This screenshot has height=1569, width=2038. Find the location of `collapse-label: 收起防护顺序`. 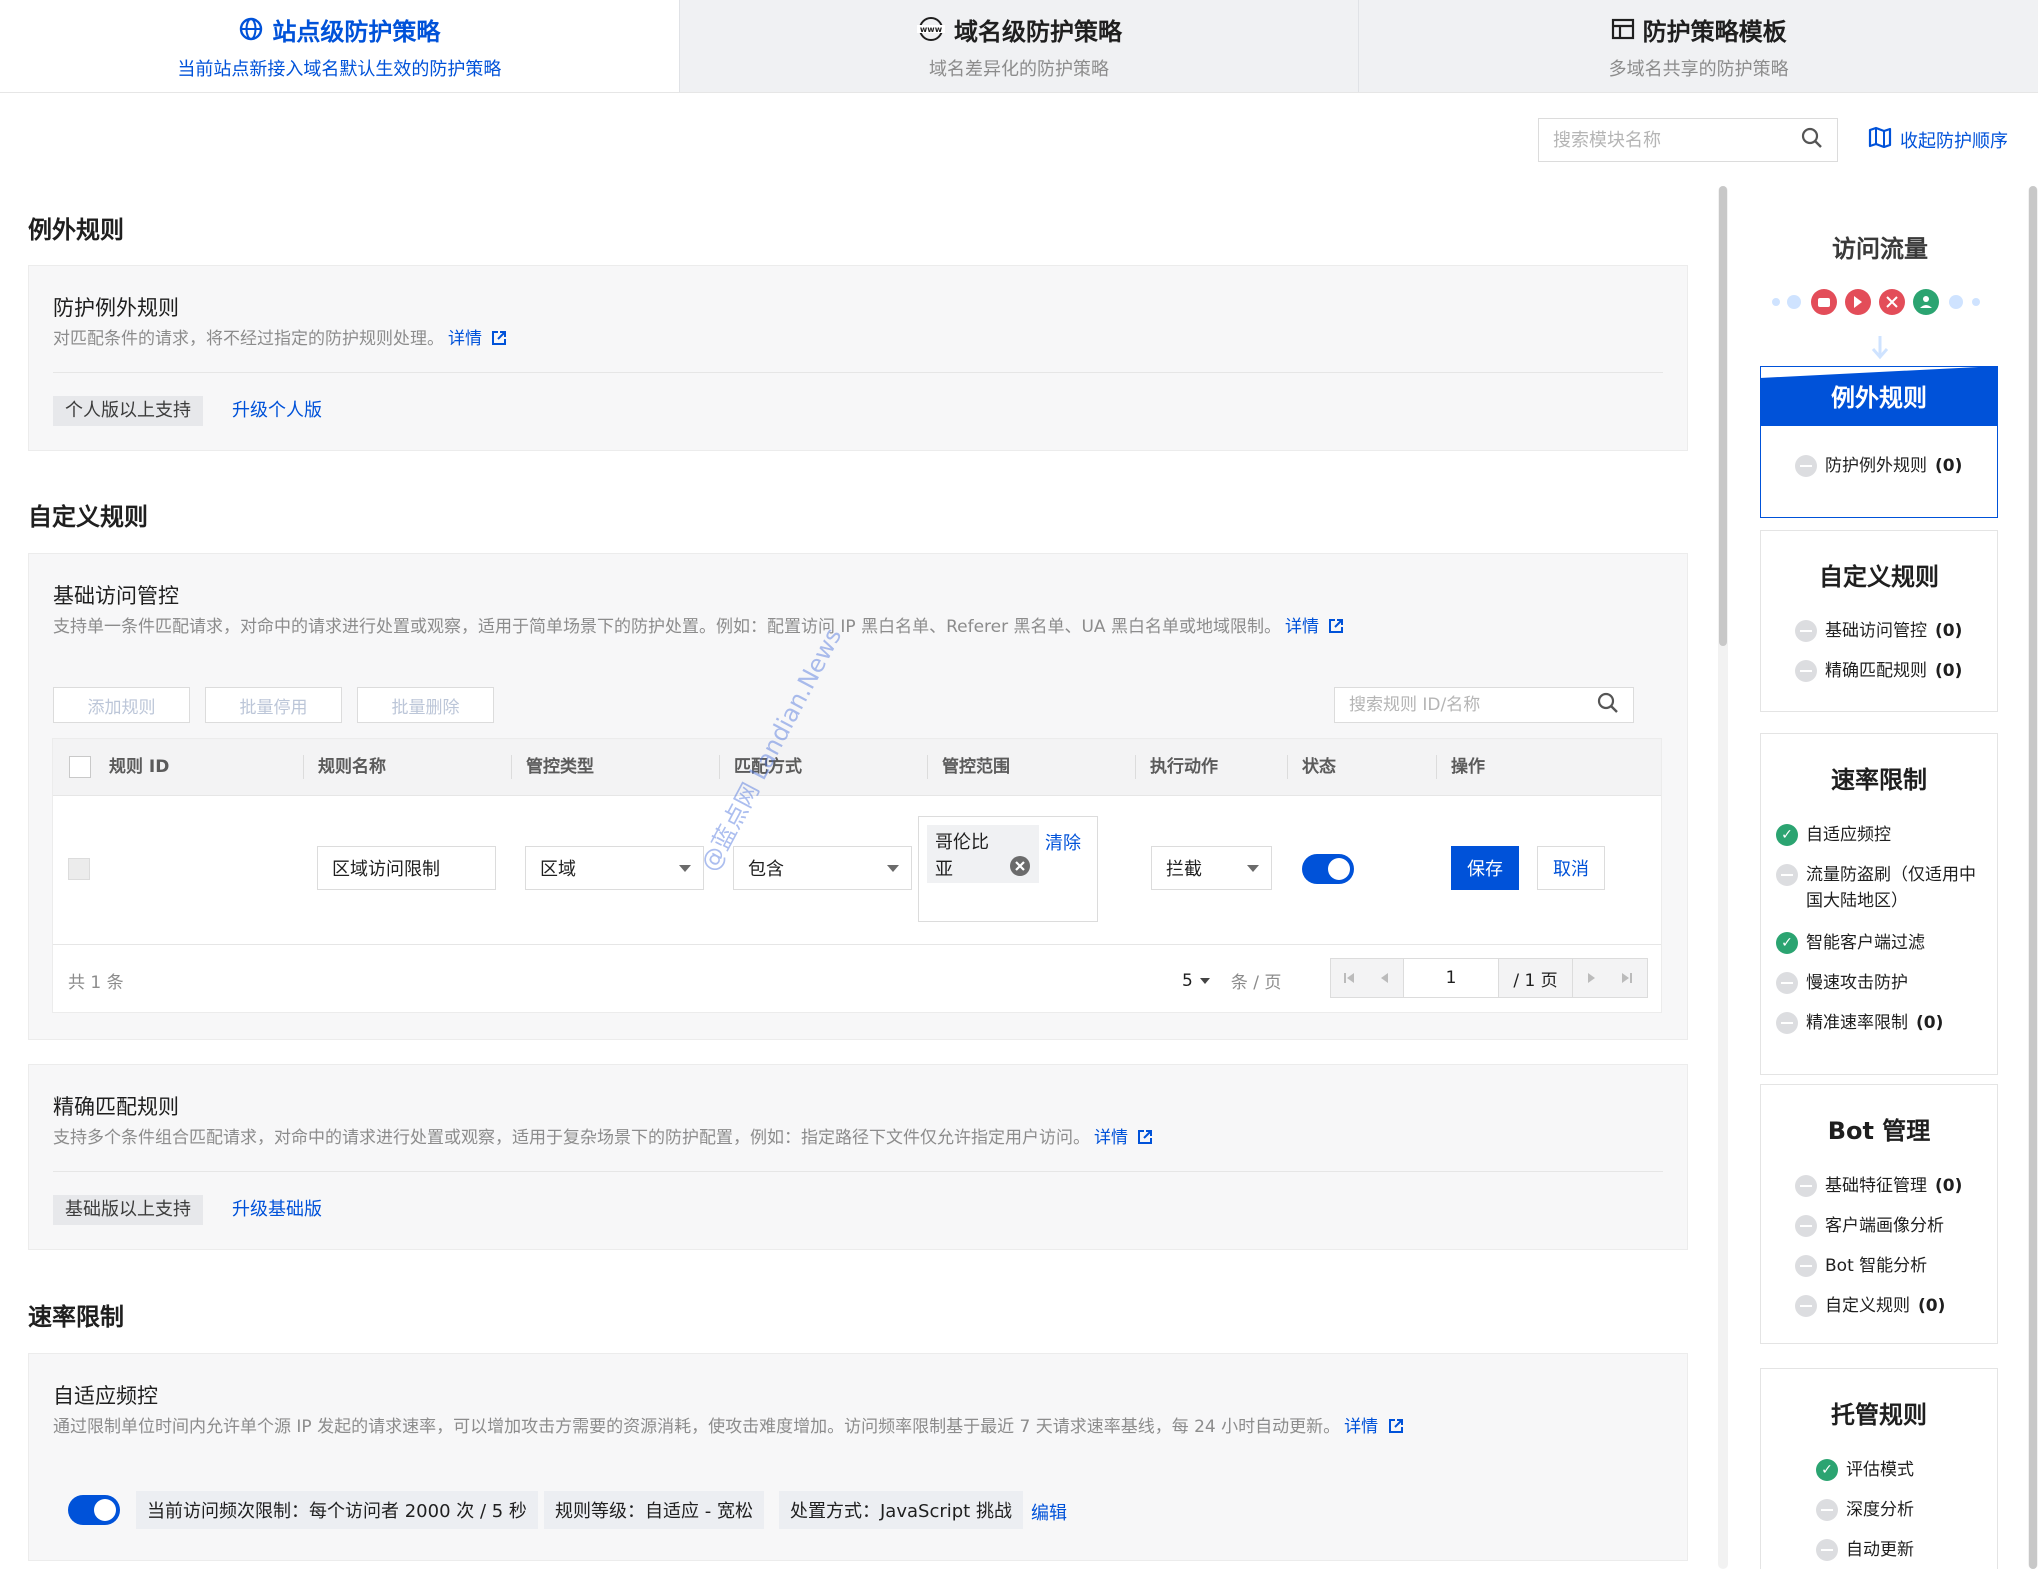

collapse-label: 收起防护顺序 is located at coordinates (1954, 141).